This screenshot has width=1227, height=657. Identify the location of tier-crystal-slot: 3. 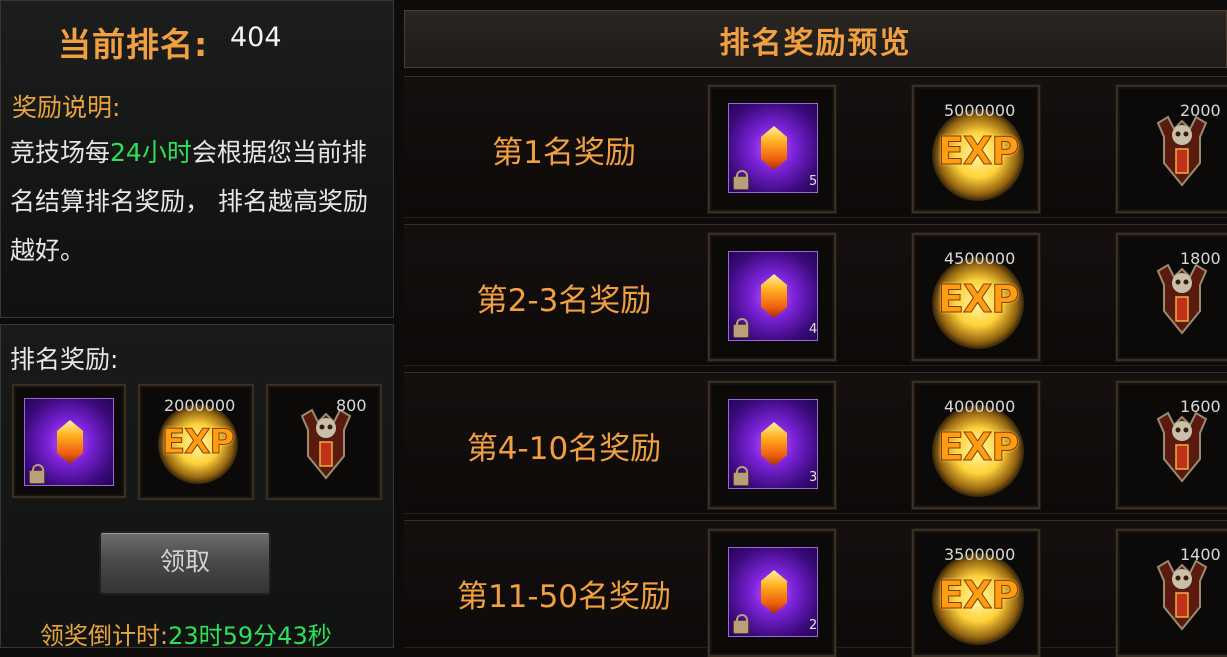
(772, 445).